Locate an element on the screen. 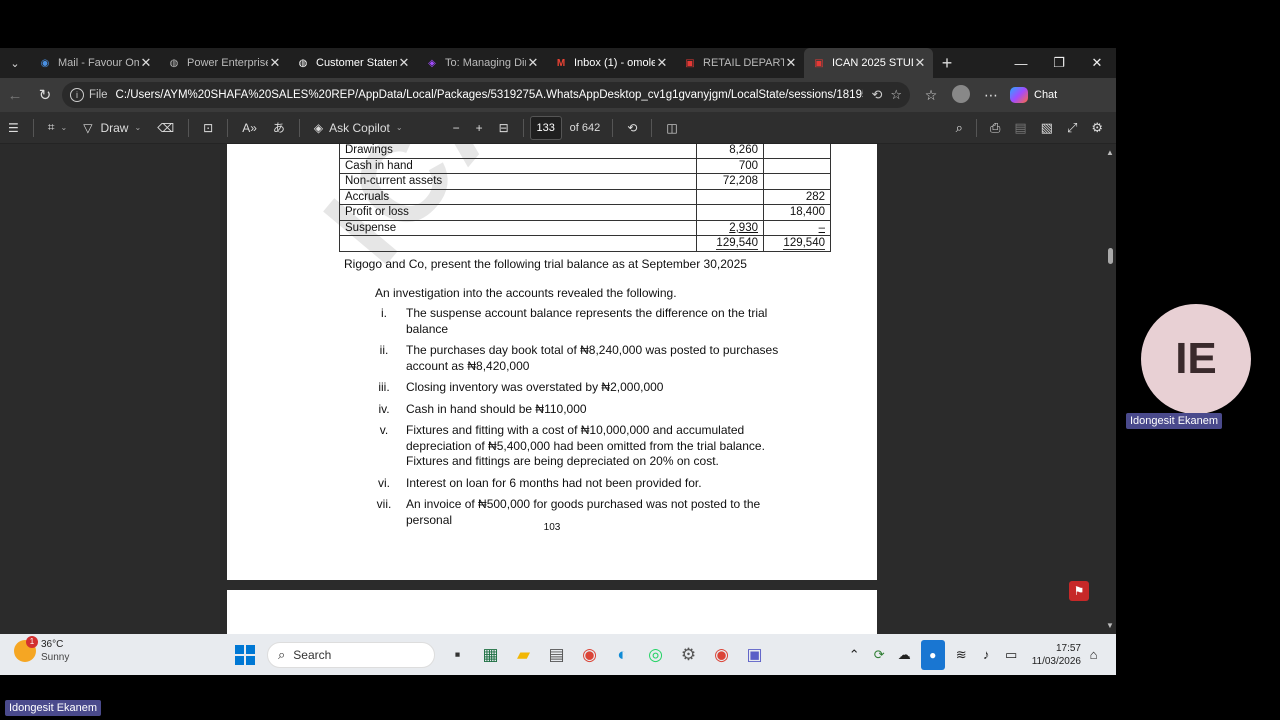 This screenshot has width=1280, height=720. table-row: Suspense 2,930 – is located at coordinates (585, 227).